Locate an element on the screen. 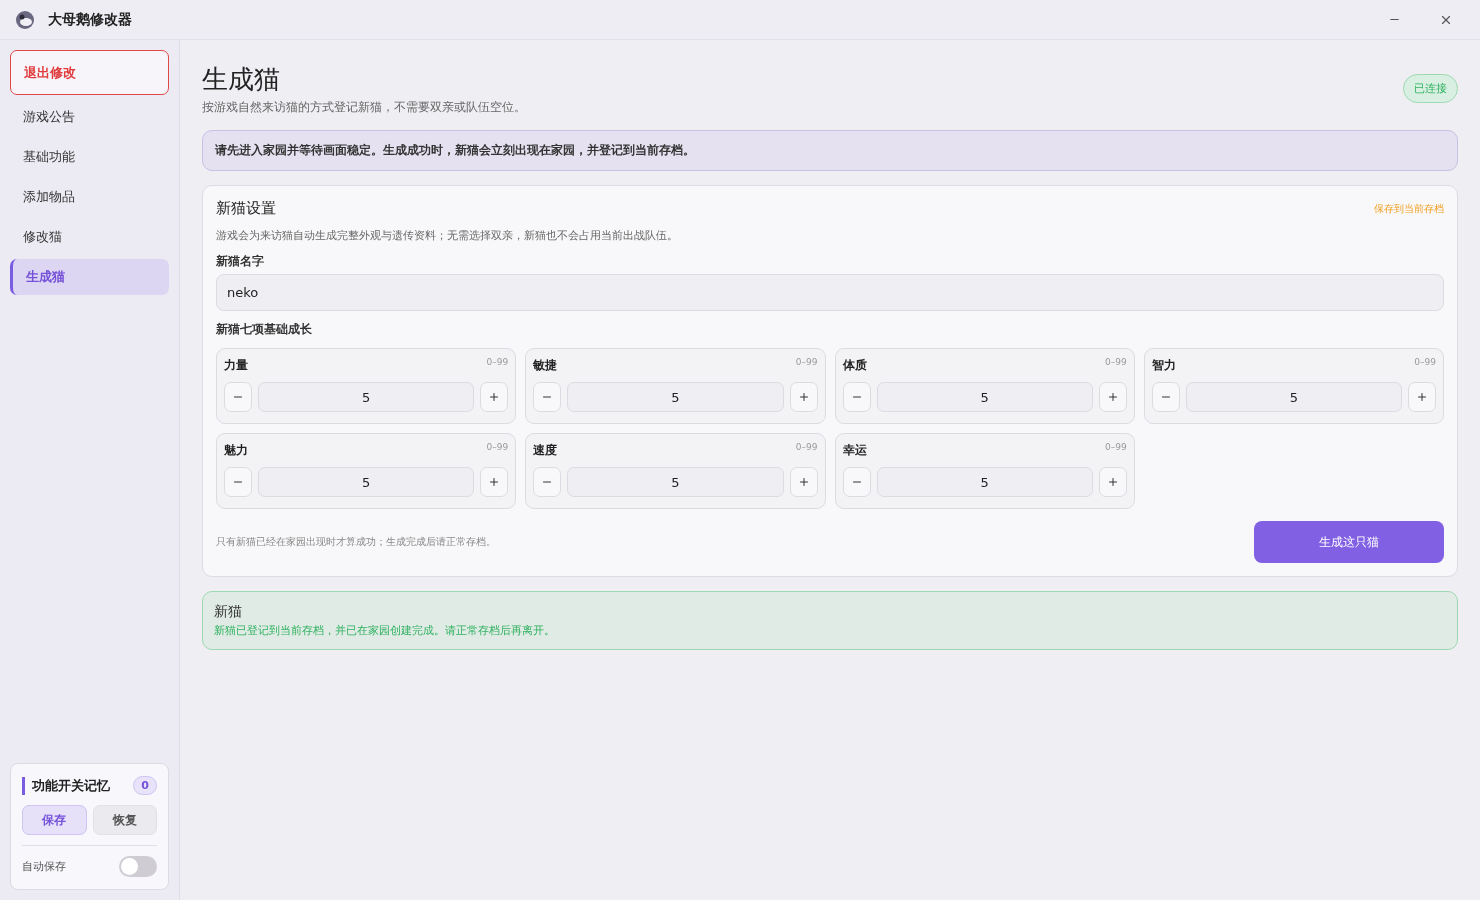 This screenshot has height=900, width=1480. notice-banner: 请先进入家园并等待画面稳定。生成成功时，新猫会立刻出现在家园，并登记到当前存档。 is located at coordinates (830, 150).